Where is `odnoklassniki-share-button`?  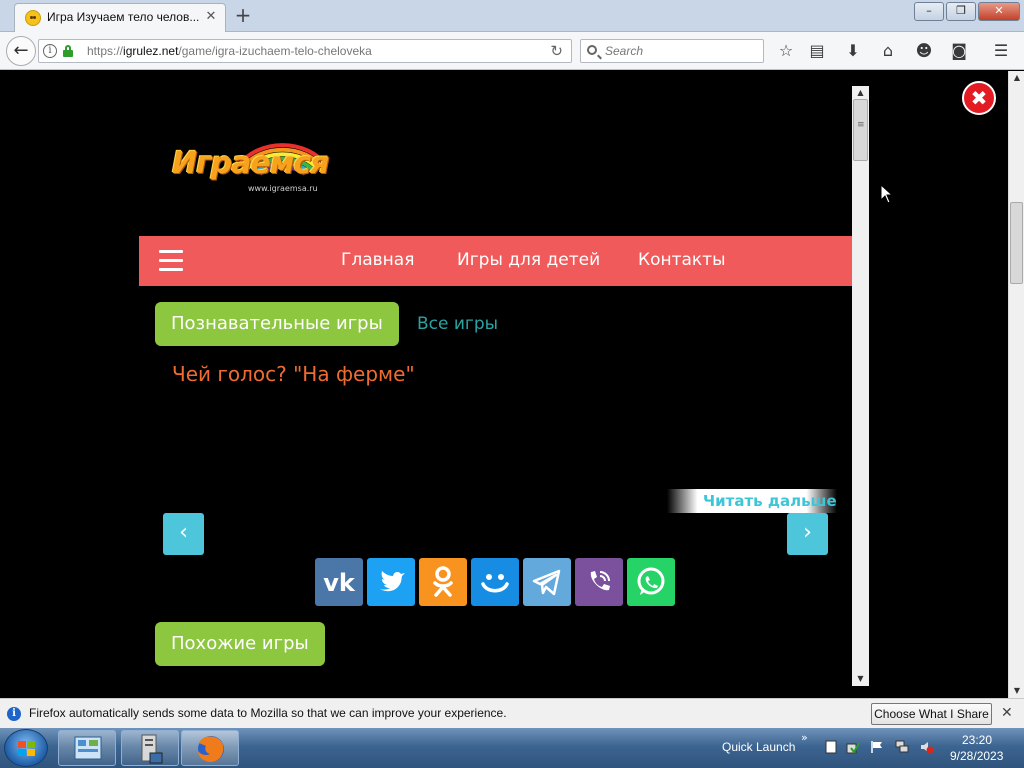 odnoklassniki-share-button is located at coordinates (443, 582).